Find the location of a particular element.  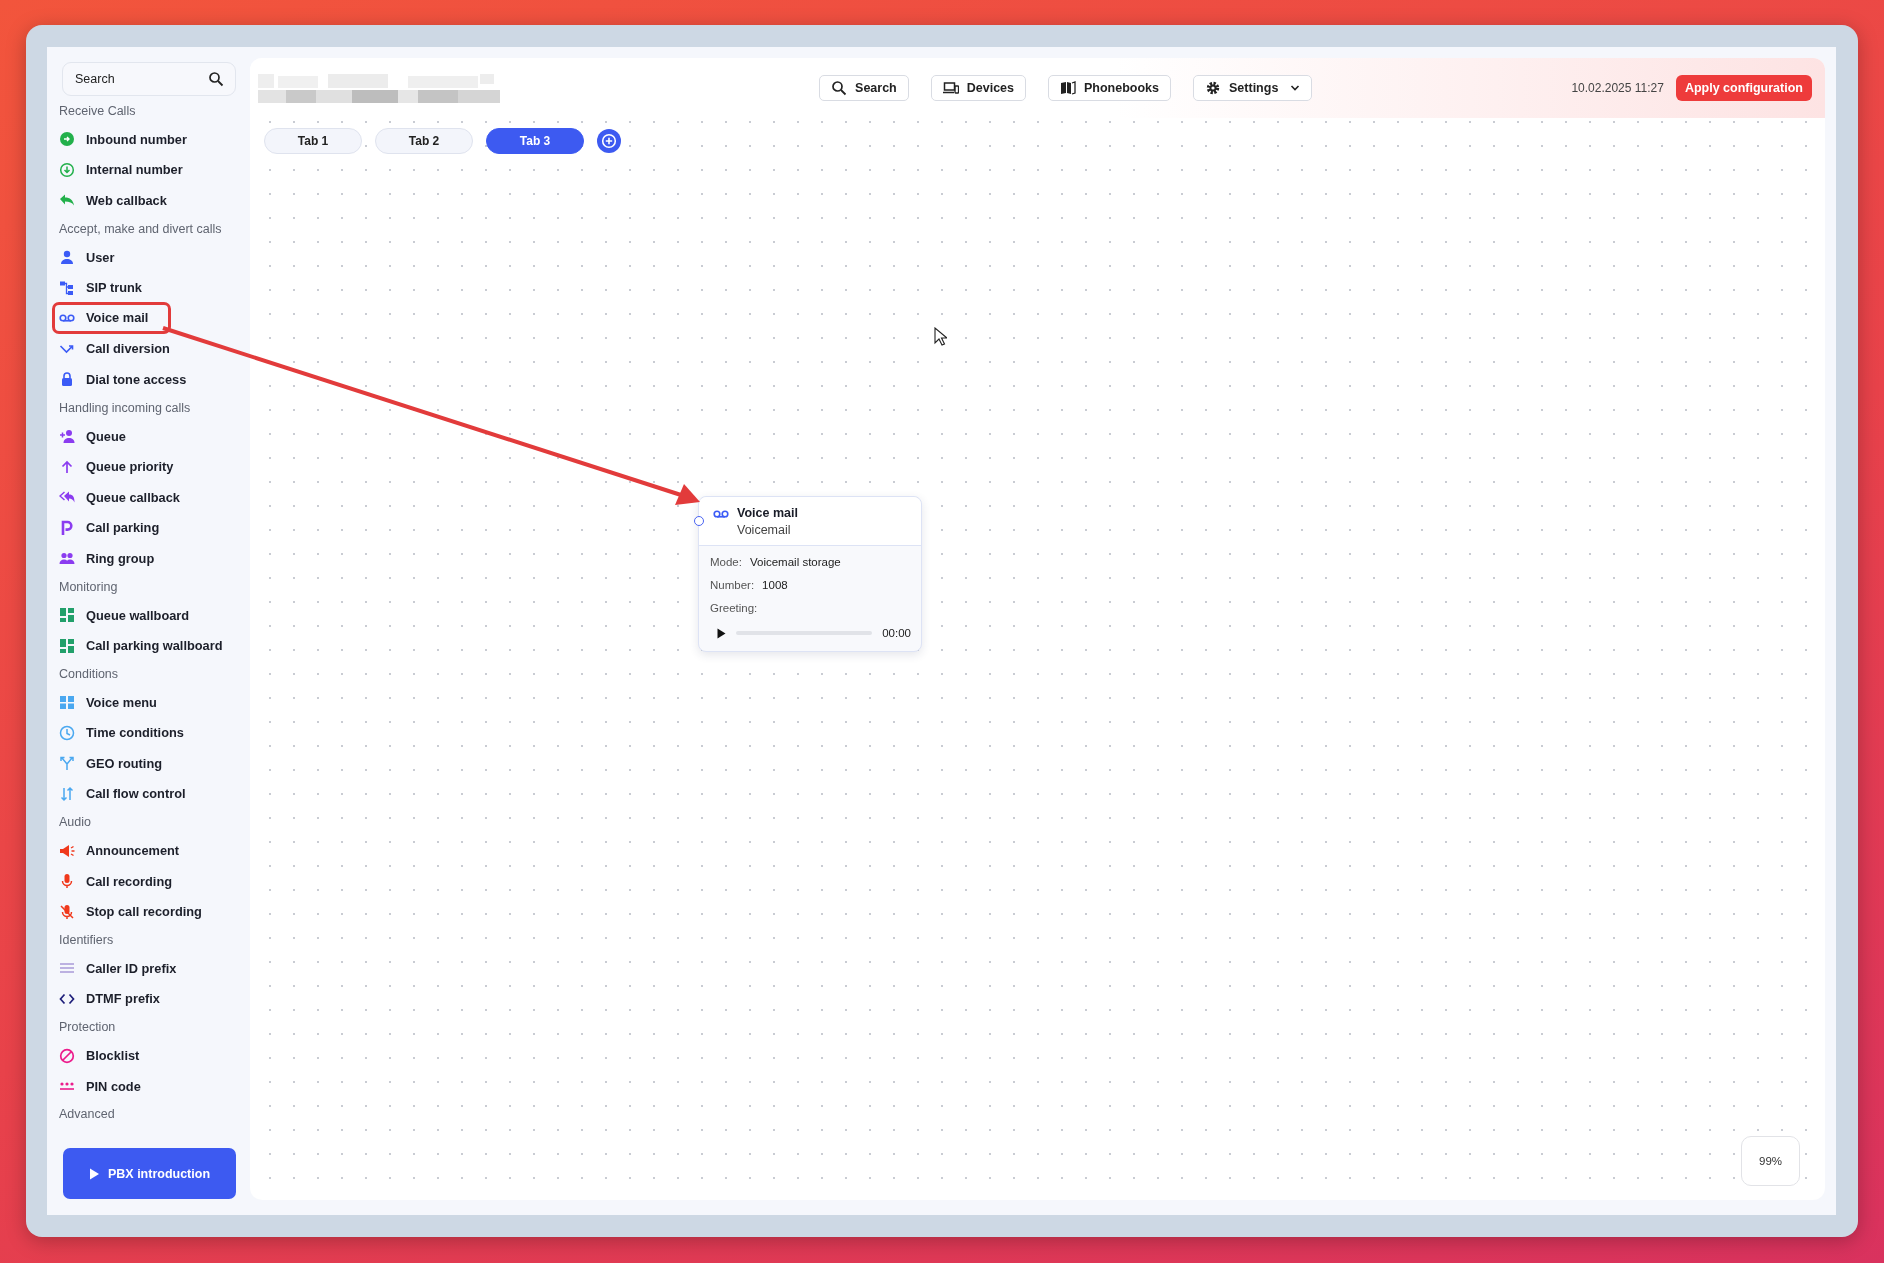

sidebar-item: Voice mail is located at coordinates (112, 317).